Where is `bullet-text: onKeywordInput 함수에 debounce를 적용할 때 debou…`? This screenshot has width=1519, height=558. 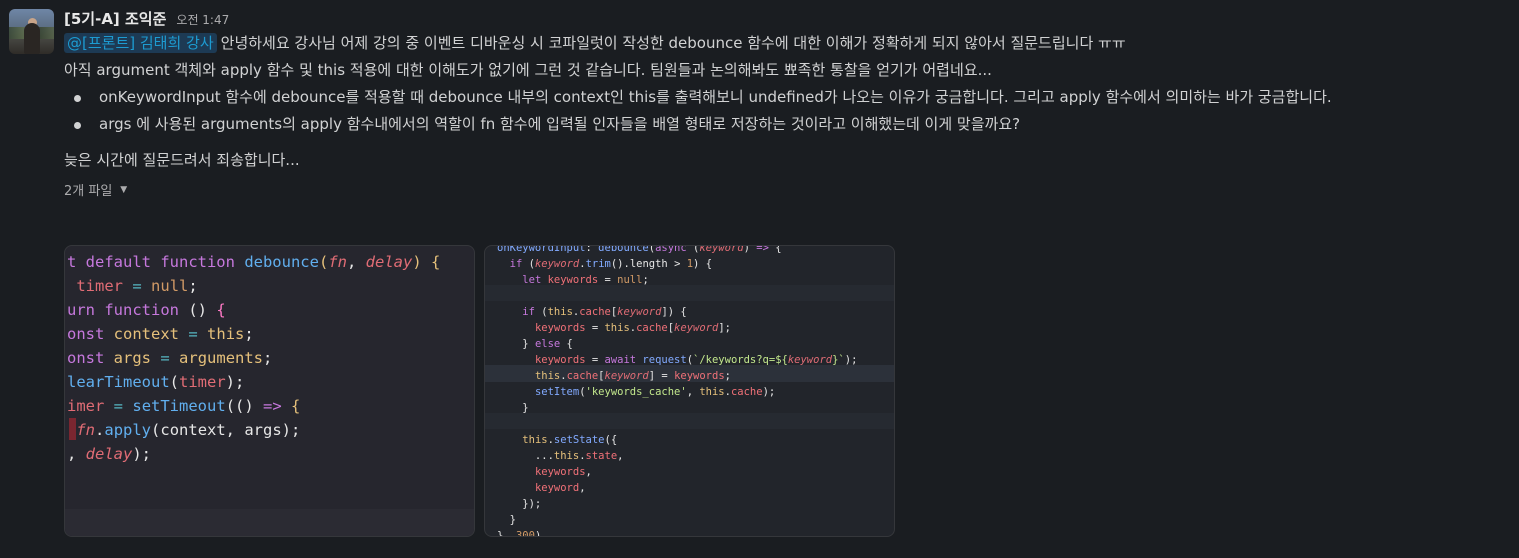
bullet-text: onKeywordInput 함수에 debounce를 적용할 때 debou… is located at coordinates (715, 97).